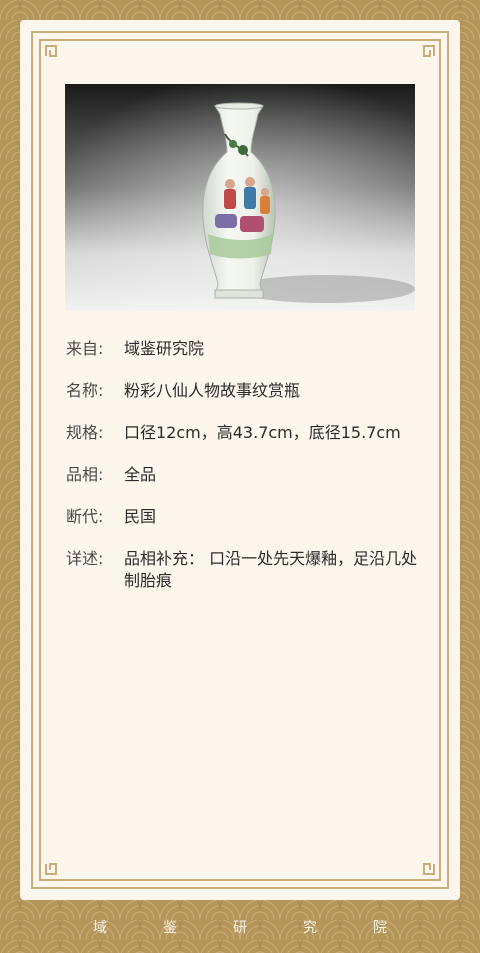 This screenshot has height=953, width=480. Describe the element at coordinates (140, 474) in the screenshot. I see `condition-value: 全品` at that location.